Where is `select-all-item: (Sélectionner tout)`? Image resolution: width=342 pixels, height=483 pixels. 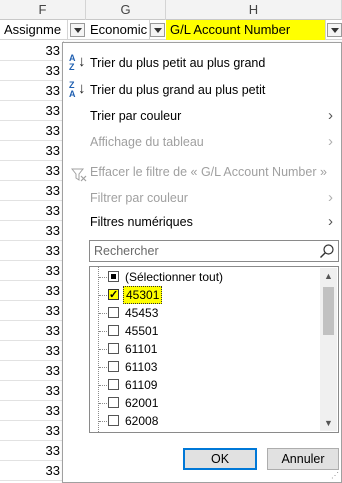
select-all-item: (Sélectionner tout) is located at coordinates (205, 277).